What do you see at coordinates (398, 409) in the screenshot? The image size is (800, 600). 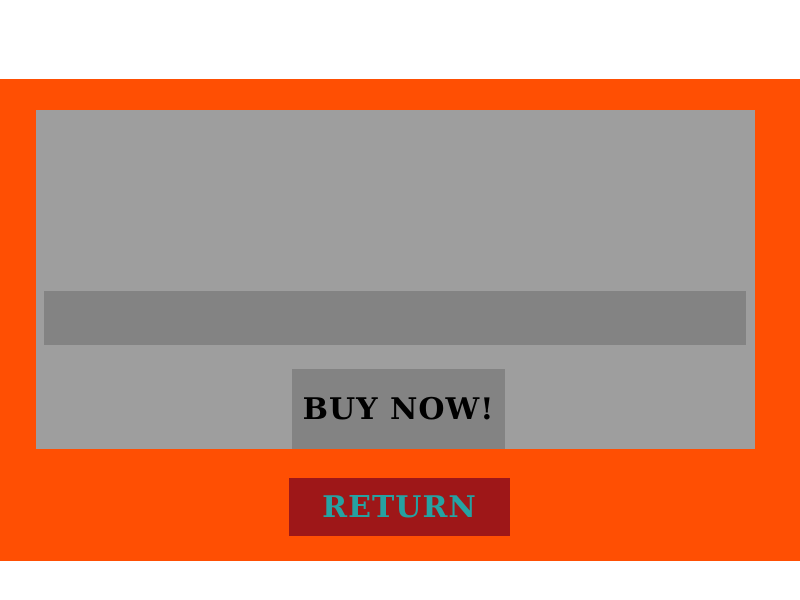 I see `buy-now-button: BUY NOW!` at bounding box center [398, 409].